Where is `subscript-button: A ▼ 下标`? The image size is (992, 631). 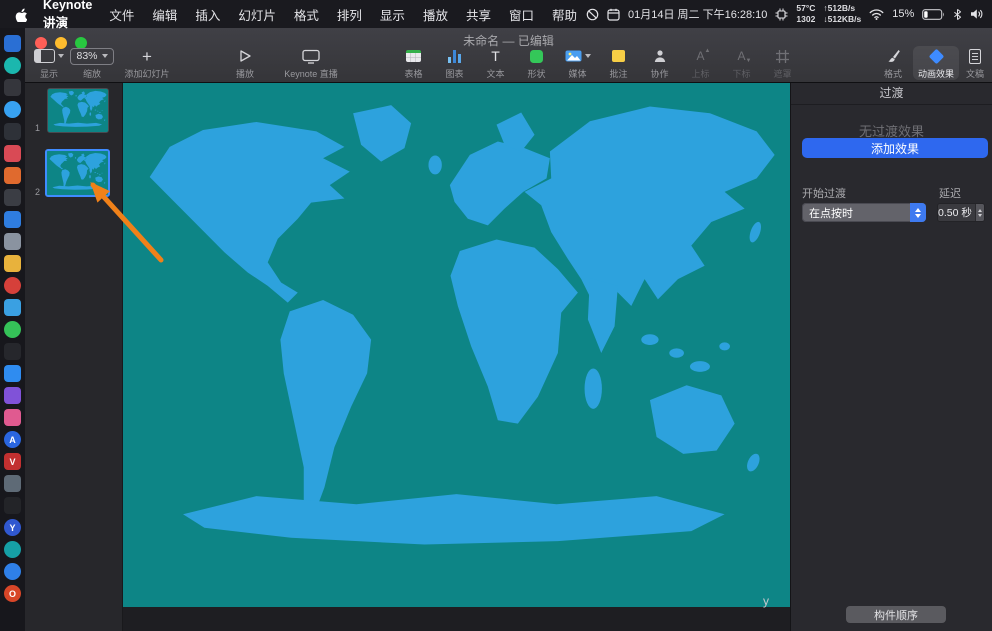 subscript-button: A ▼ 下标 is located at coordinates (742, 64).